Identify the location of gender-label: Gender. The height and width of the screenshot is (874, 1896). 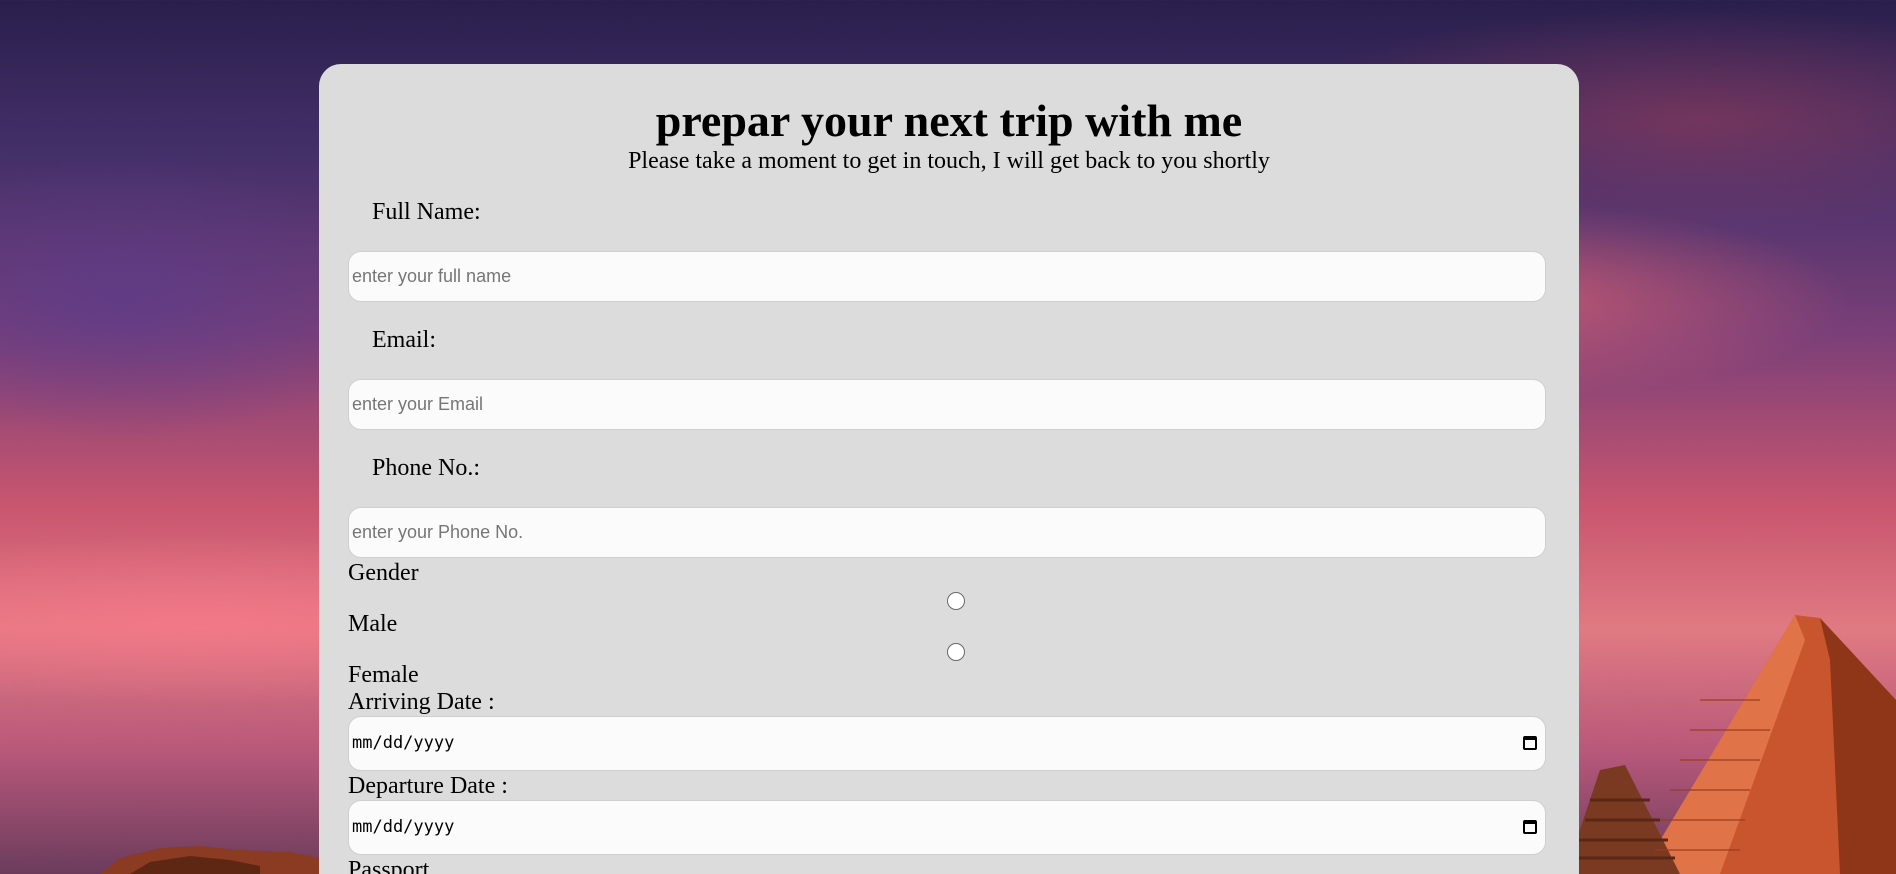
(383, 573).